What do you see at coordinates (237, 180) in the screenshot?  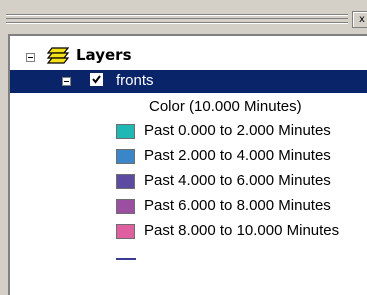 I see `legend-label: Past 4.000 to 6.000 Minutes` at bounding box center [237, 180].